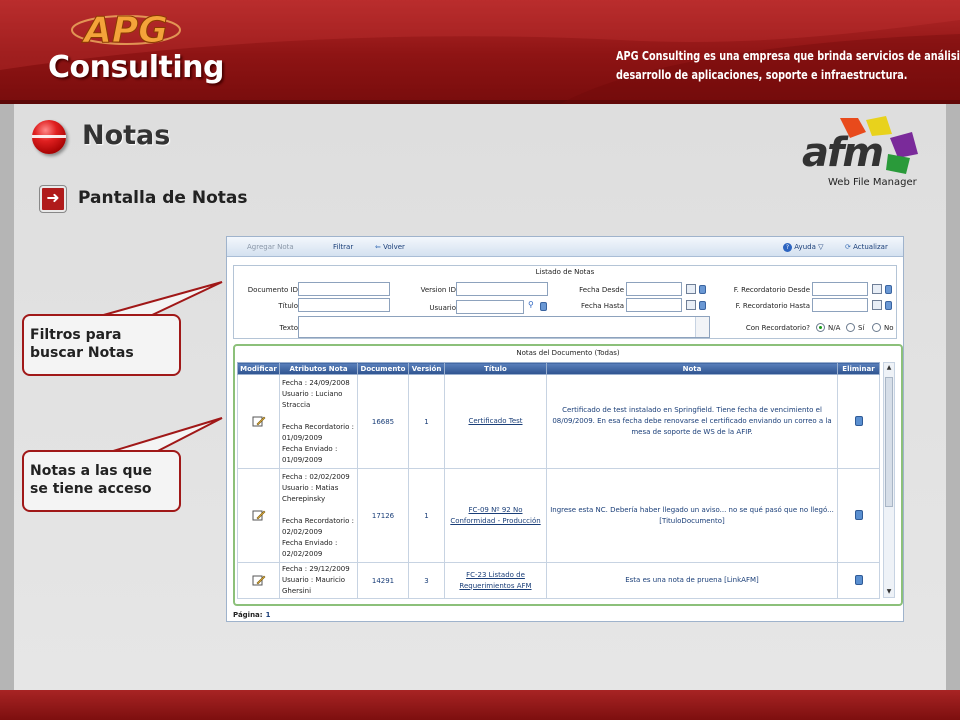 The height and width of the screenshot is (720, 960). What do you see at coordinates (654, 305) in the screenshot?
I see `fecha-hasta-input` at bounding box center [654, 305].